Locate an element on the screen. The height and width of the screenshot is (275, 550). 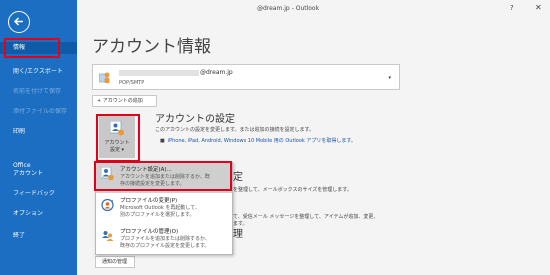
nav-item-office-account-line2: アカウント is located at coordinates (38, 174).